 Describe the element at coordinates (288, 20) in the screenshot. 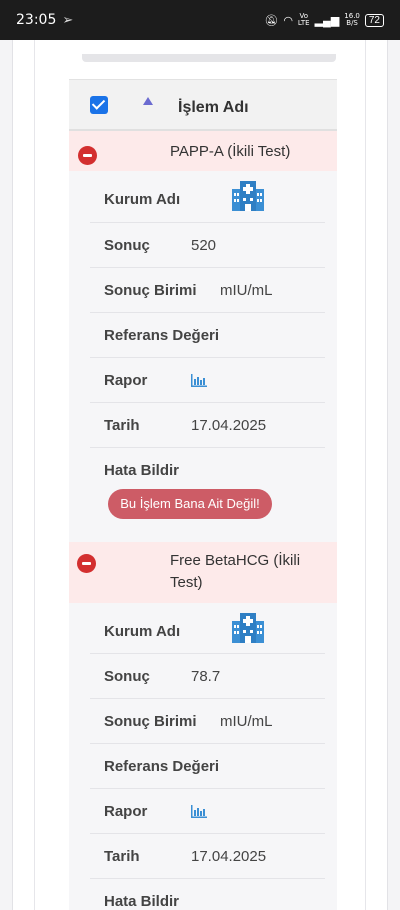

I see `wifi-icon: ◠` at that location.